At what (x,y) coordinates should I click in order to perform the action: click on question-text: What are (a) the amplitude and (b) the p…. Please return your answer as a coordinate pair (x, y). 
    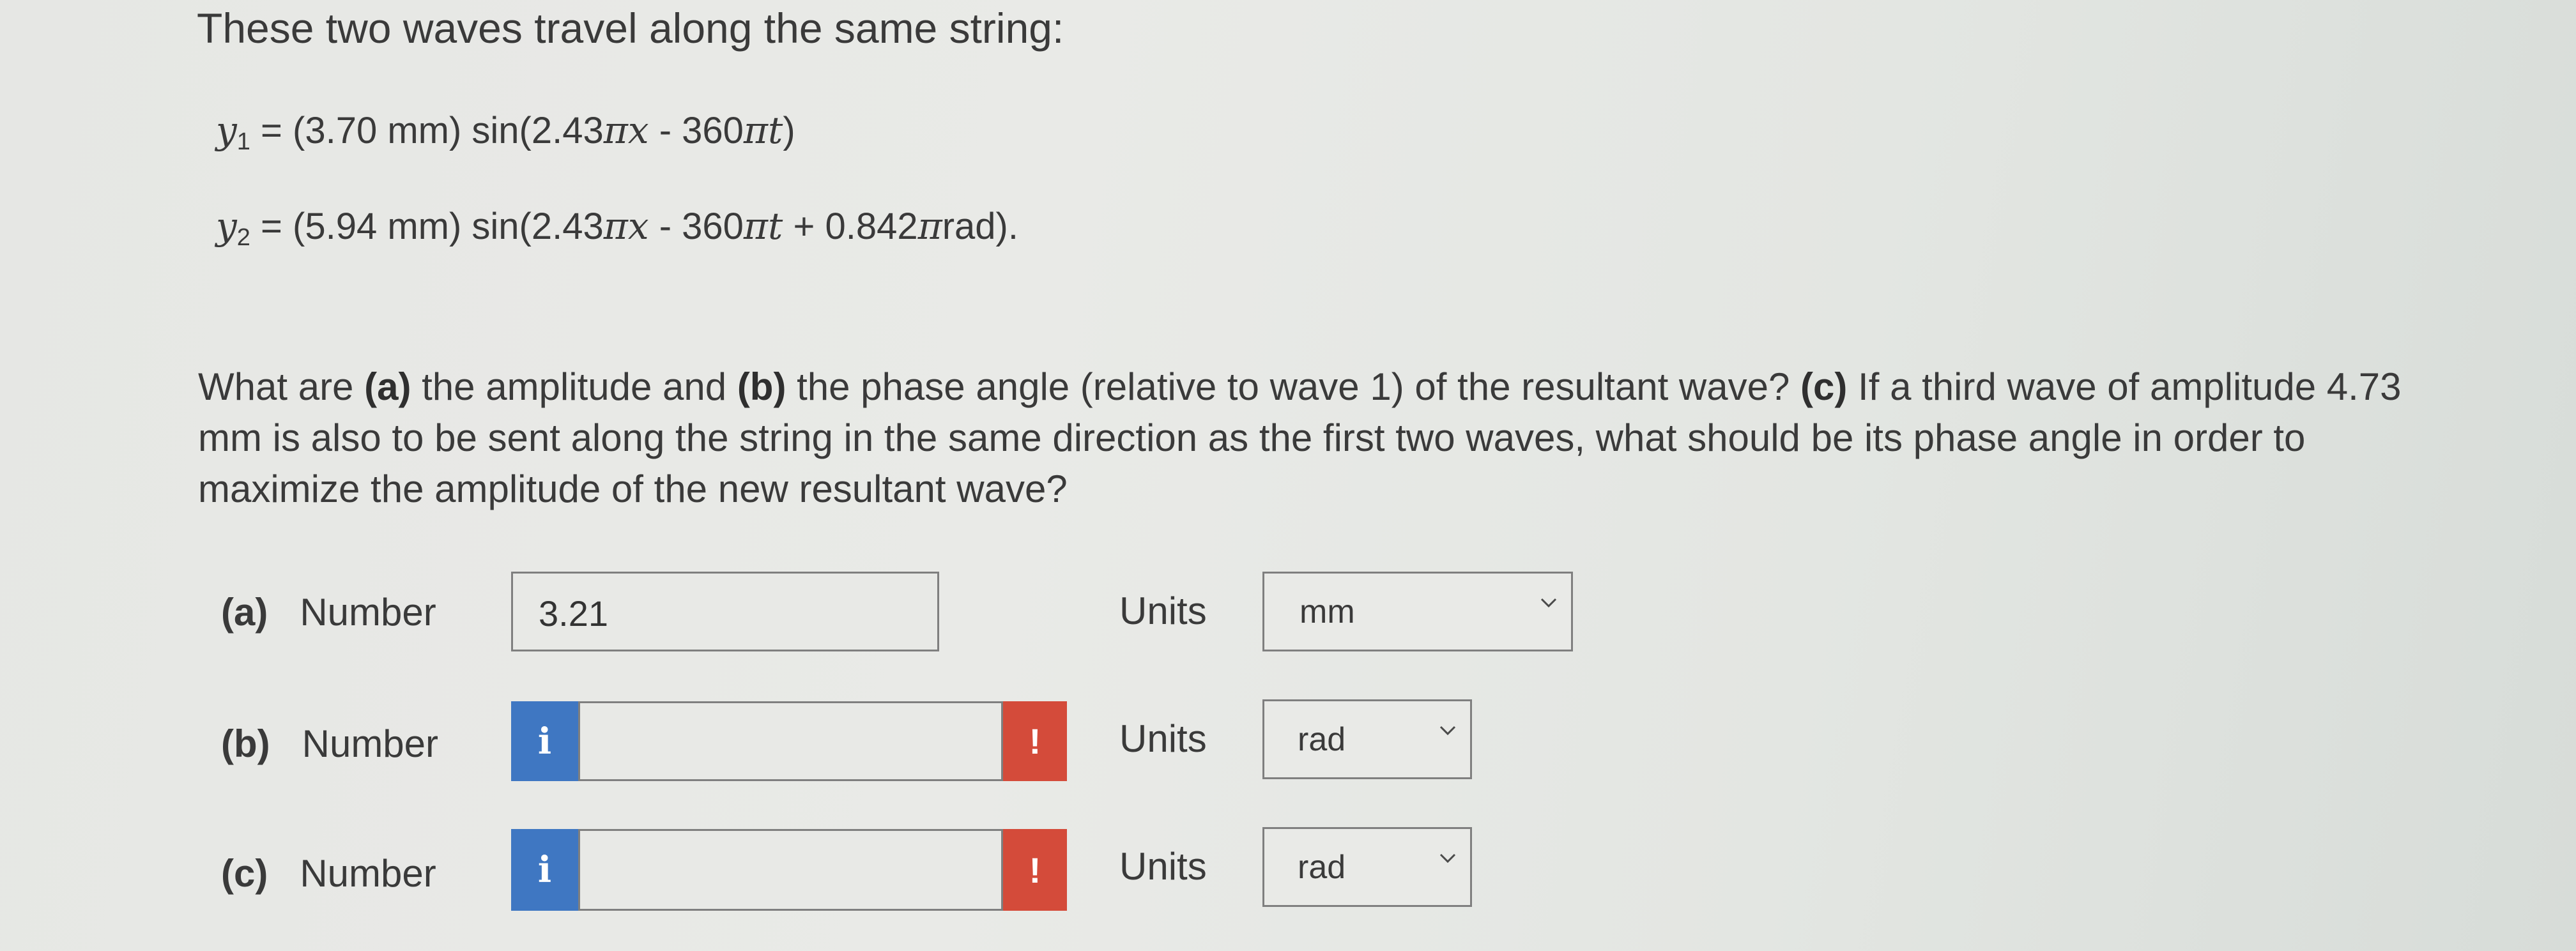
    Looking at the image, I should click on (1300, 437).